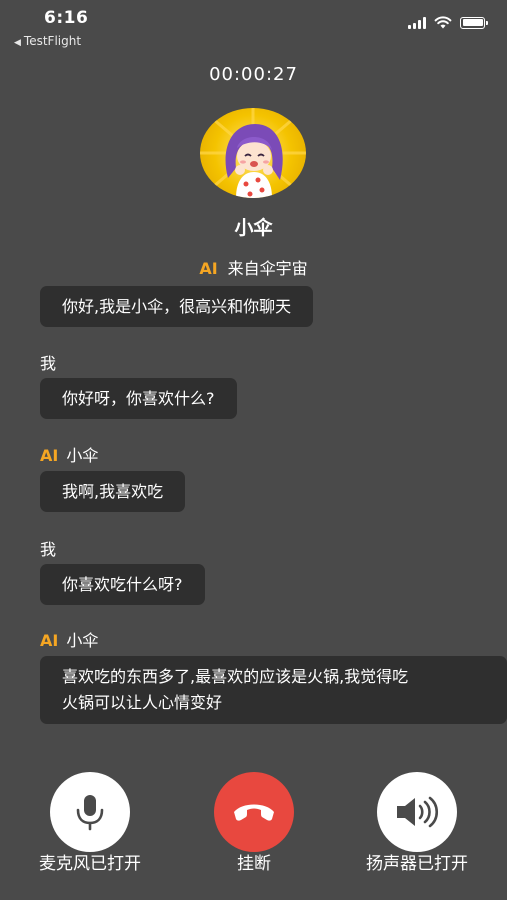 The image size is (507, 900). Describe the element at coordinates (253, 28) in the screenshot. I see `status-bar: 6:16 ◀ TestFlight` at that location.